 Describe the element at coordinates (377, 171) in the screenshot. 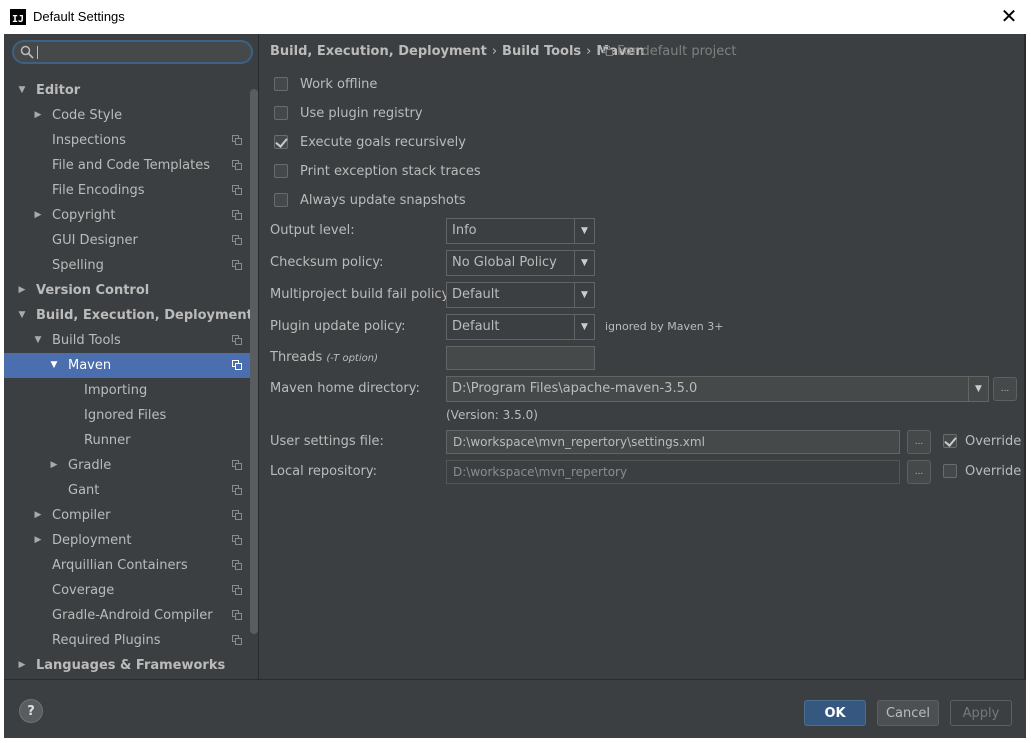

I see `print-exception-stack-traces-checkbox: Print exception stack traces` at that location.